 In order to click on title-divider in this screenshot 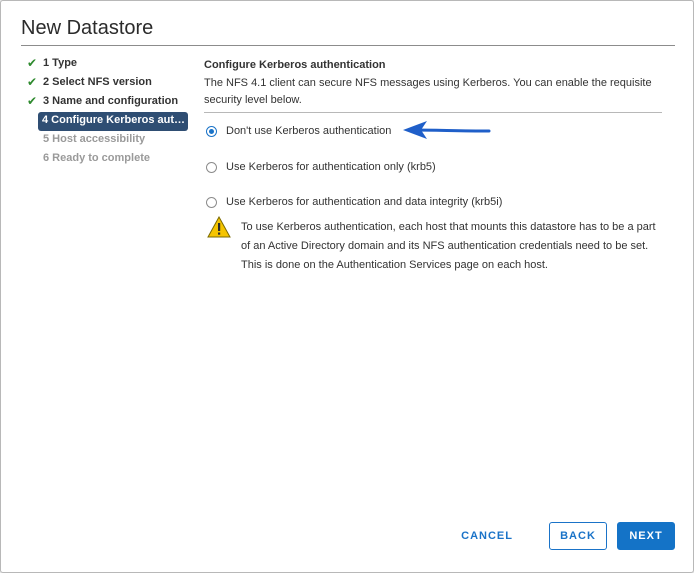, I will do `click(348, 45)`.